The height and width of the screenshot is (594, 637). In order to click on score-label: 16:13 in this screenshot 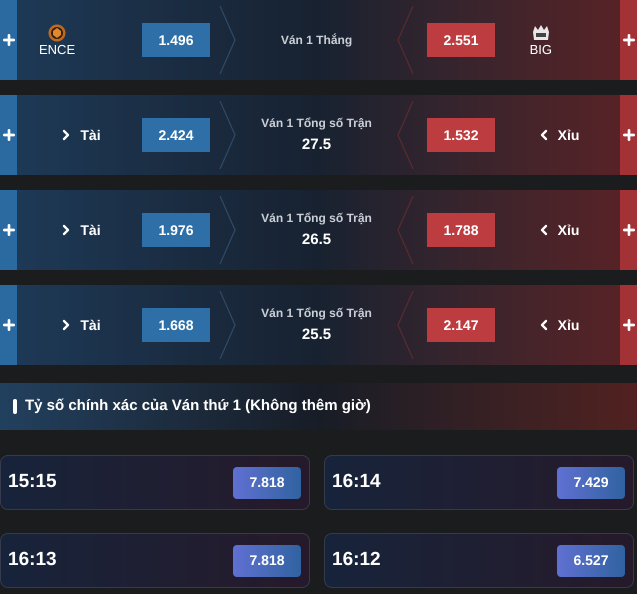, I will do `click(32, 560)`.